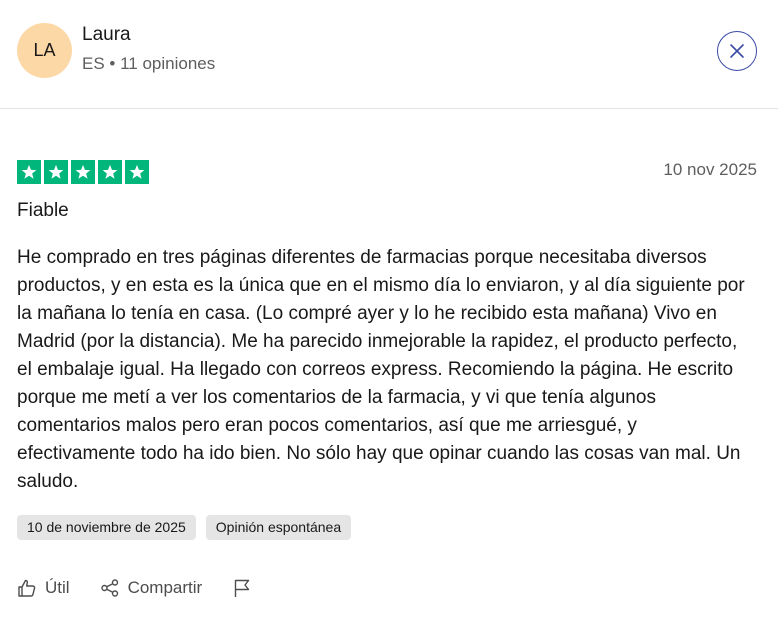 The height and width of the screenshot is (625, 778). Describe the element at coordinates (710, 169) in the screenshot. I see `review-date: 10 nov 2025` at that location.